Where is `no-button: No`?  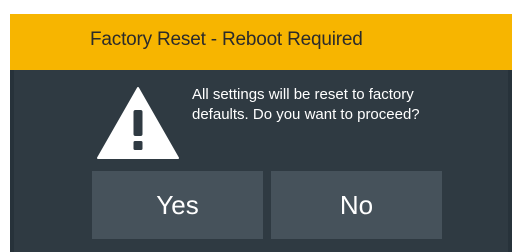 no-button: No is located at coordinates (356, 205).